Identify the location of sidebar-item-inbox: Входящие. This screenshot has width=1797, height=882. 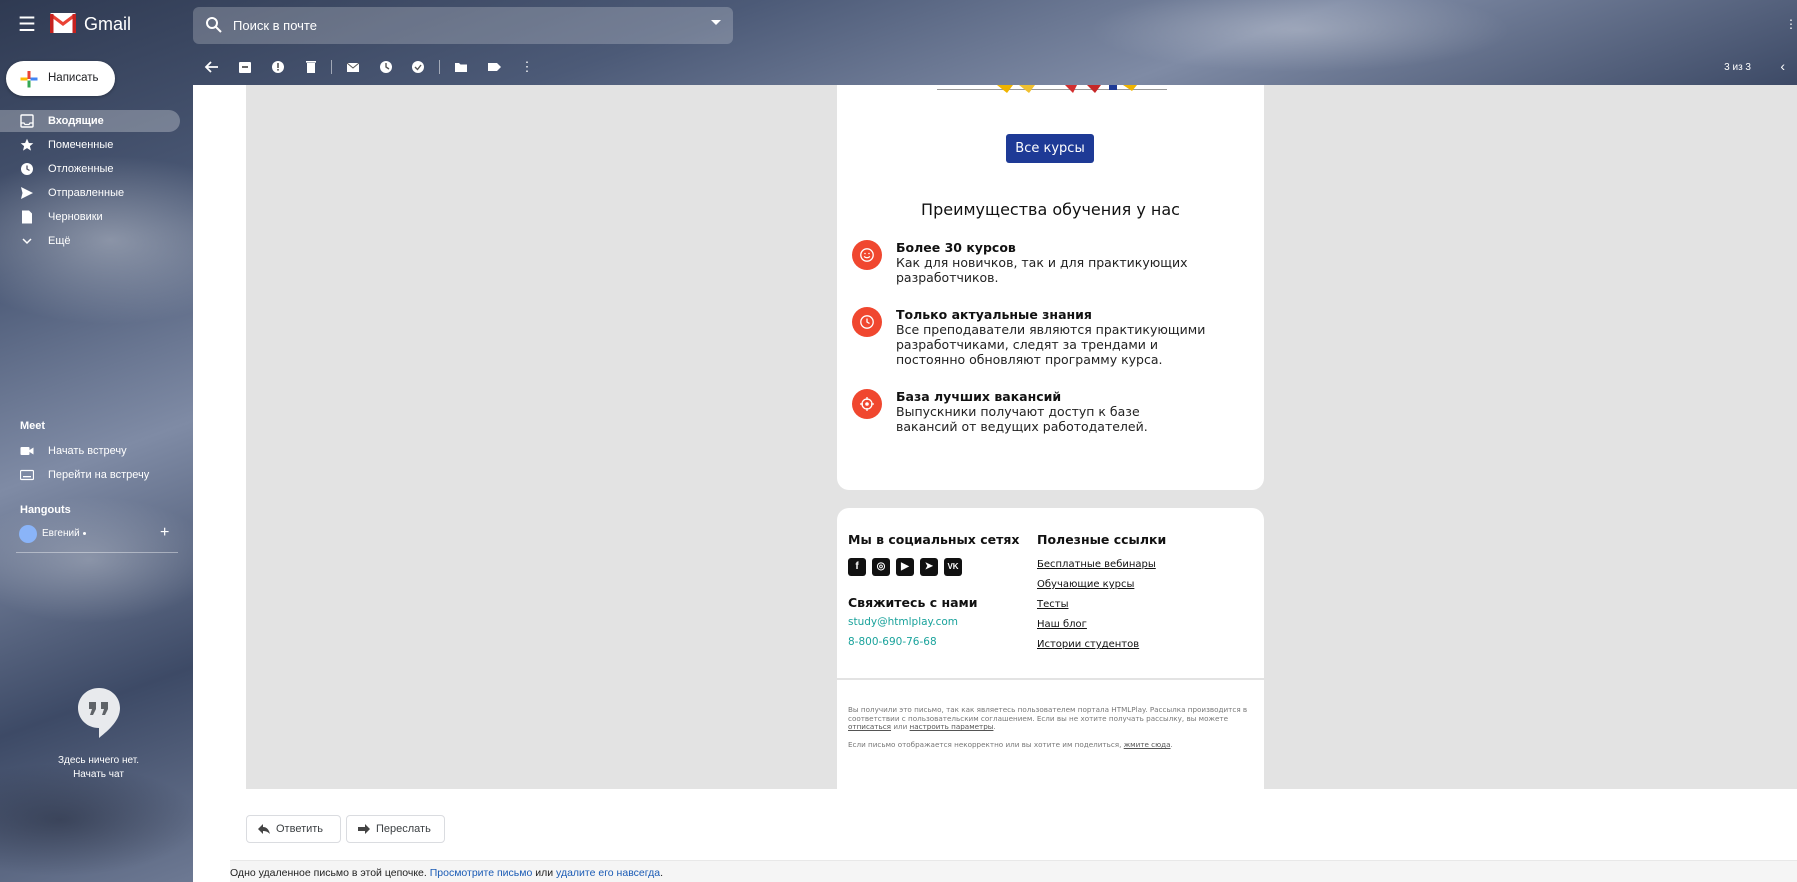
(90, 121).